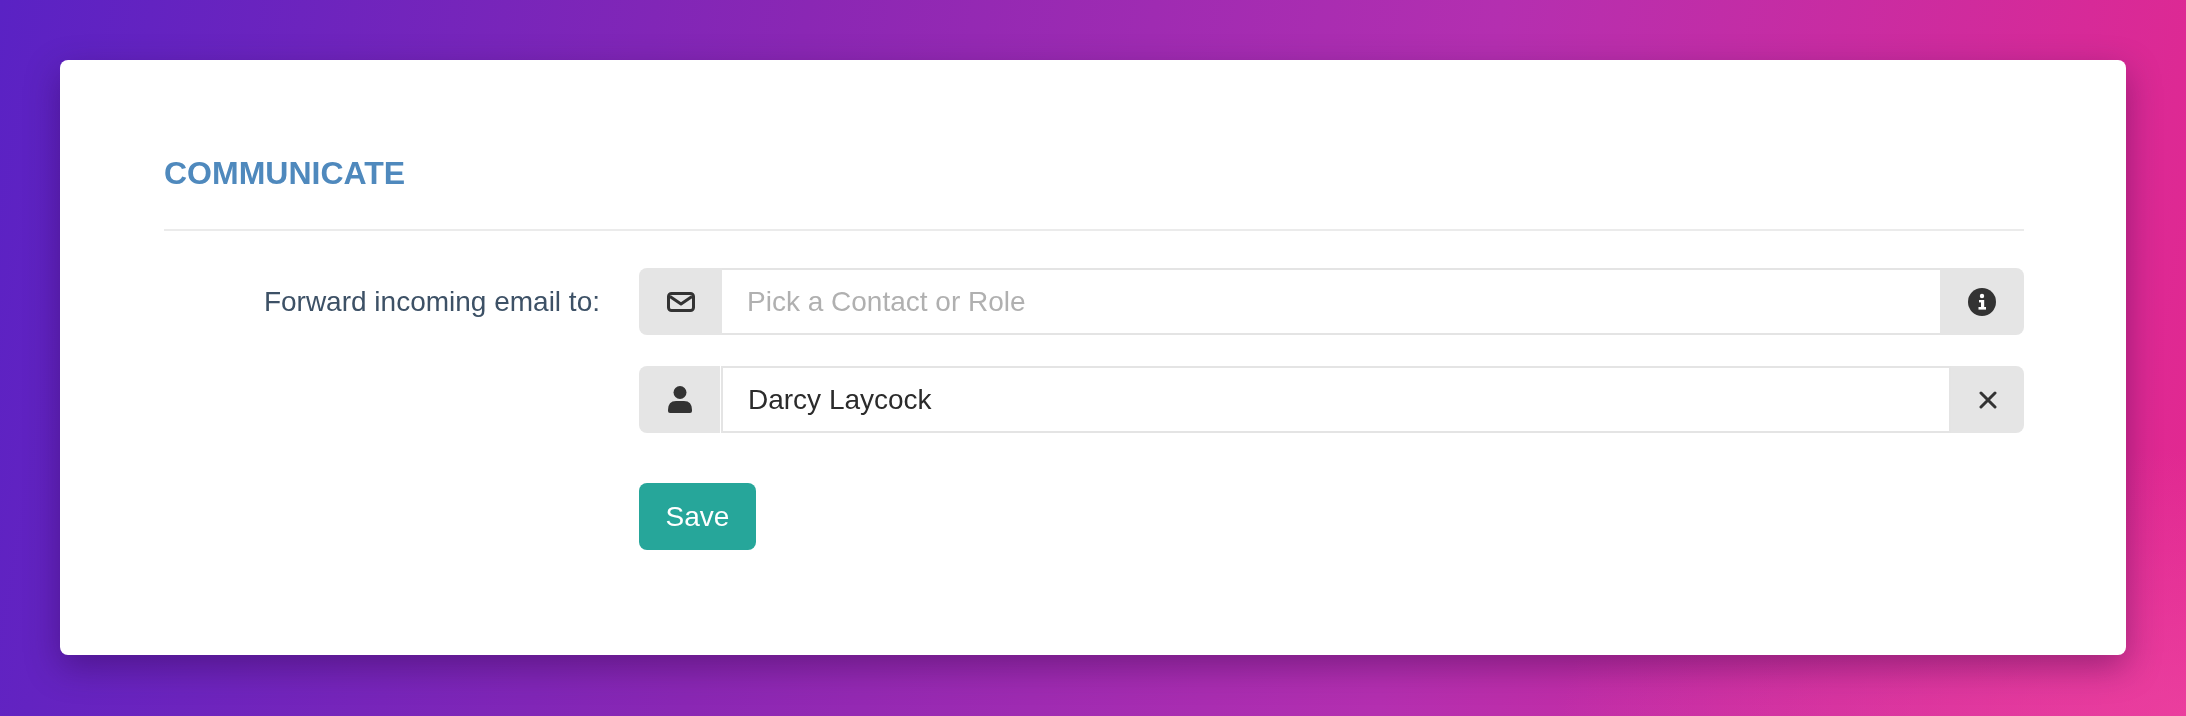 This screenshot has height=716, width=2186. What do you see at coordinates (680, 301) in the screenshot?
I see `envelope-icon` at bounding box center [680, 301].